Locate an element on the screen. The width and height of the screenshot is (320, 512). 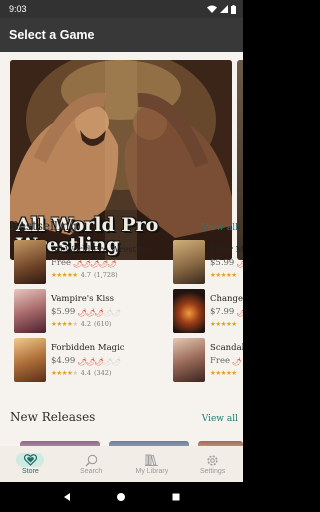
game-title: Their Ma is located at coordinates (226, 250).